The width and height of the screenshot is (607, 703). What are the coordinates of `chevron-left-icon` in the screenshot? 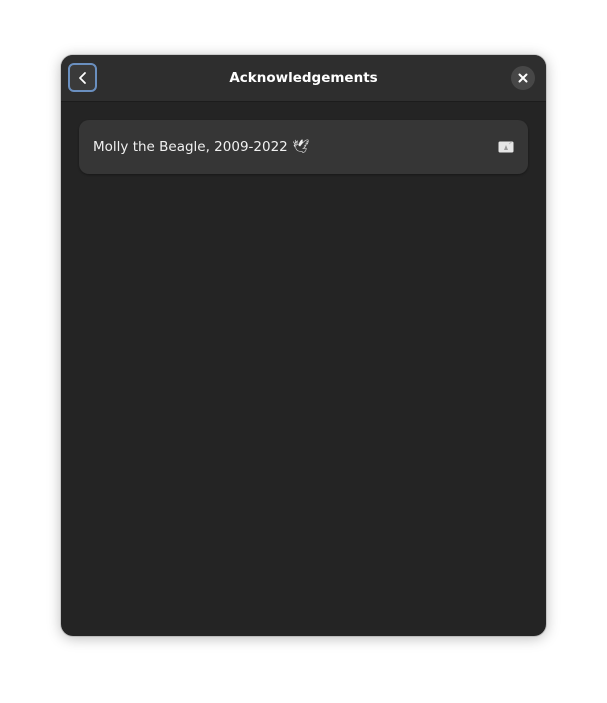 It's located at (82, 77).